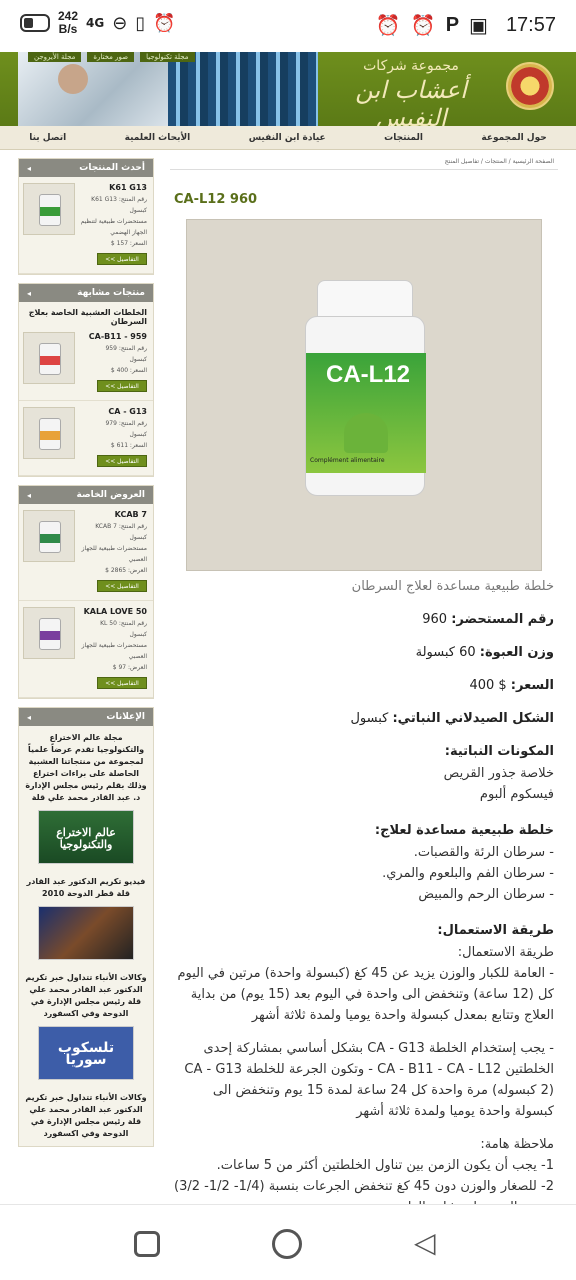  Describe the element at coordinates (86, 1053) in the screenshot. I see `ad-telescope-image: تلسكوب سوريا` at that location.